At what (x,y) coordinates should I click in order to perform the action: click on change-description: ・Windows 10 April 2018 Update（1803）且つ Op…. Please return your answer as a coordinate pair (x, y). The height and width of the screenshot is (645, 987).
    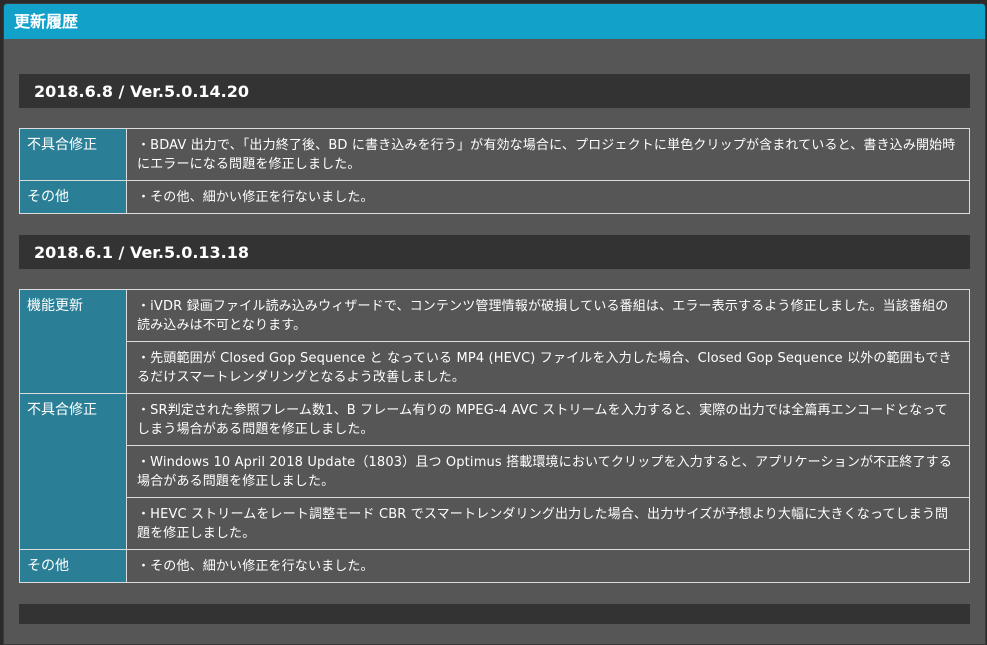
    Looking at the image, I should click on (548, 471).